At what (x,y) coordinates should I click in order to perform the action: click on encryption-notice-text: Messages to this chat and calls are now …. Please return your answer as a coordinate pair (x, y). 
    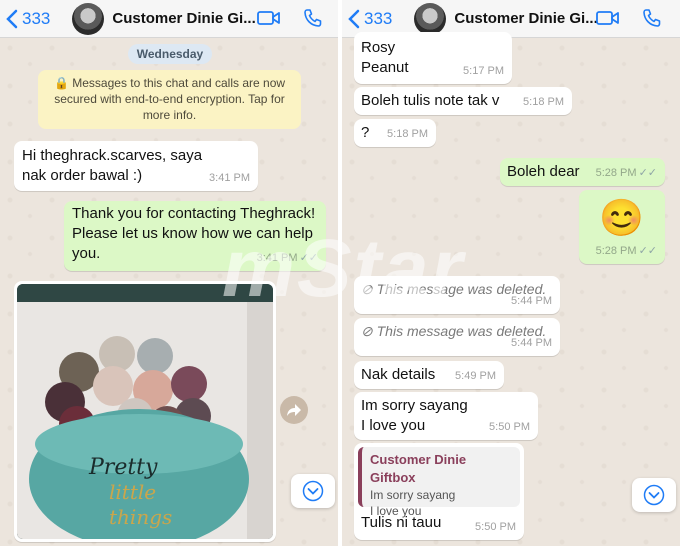
    Looking at the image, I should click on (170, 99).